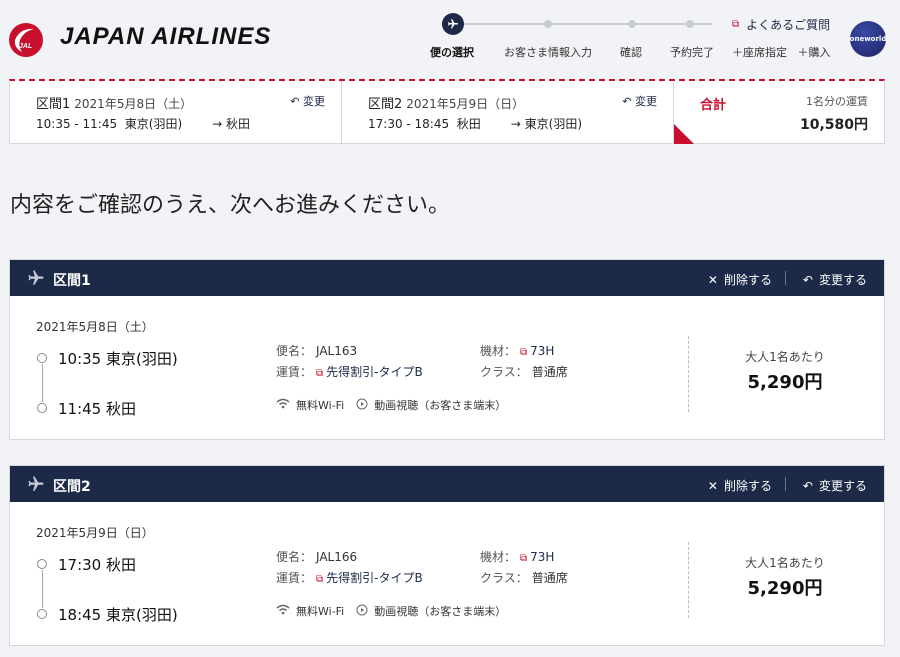 This screenshot has height=657, width=900. Describe the element at coordinates (166, 36) in the screenshot. I see `brand-name: JAPAN AIRLINES` at that location.